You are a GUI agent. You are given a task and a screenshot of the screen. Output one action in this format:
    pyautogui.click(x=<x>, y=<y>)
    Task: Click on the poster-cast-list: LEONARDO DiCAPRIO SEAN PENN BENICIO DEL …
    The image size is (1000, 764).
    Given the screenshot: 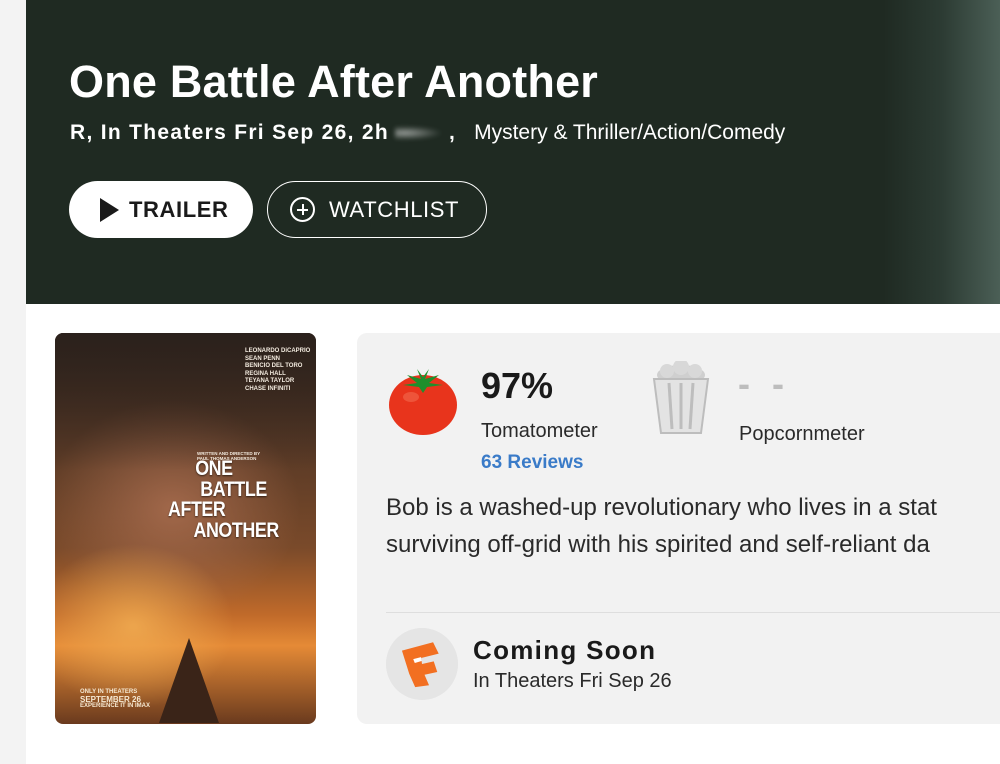 What is the action you would take?
    pyautogui.click(x=277, y=370)
    